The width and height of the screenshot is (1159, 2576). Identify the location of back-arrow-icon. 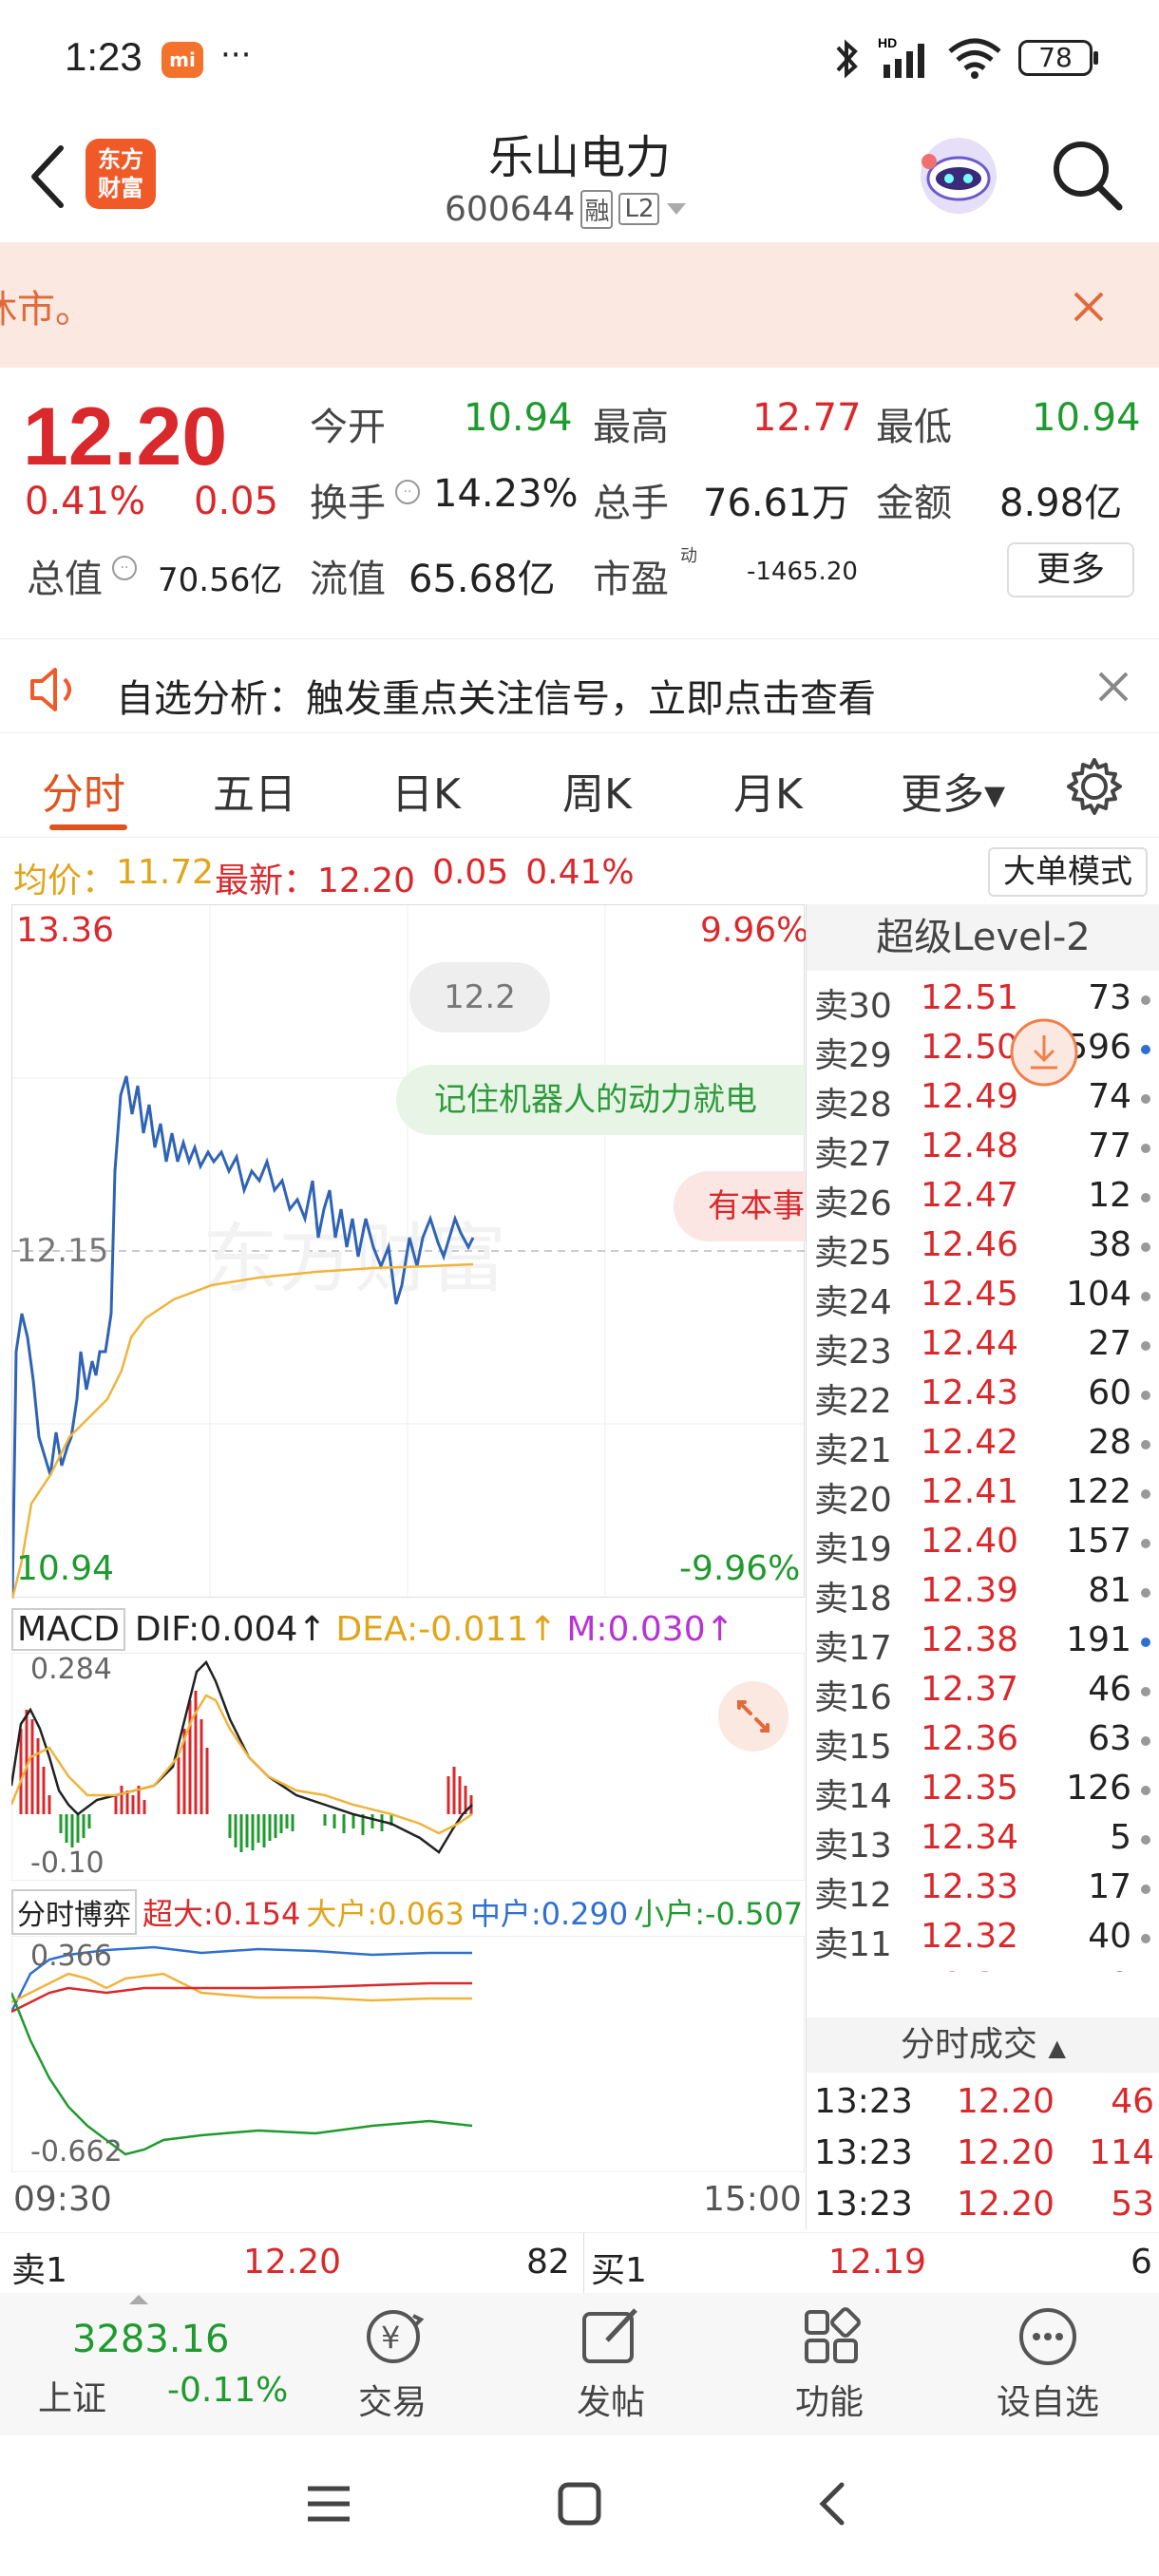
(46, 175).